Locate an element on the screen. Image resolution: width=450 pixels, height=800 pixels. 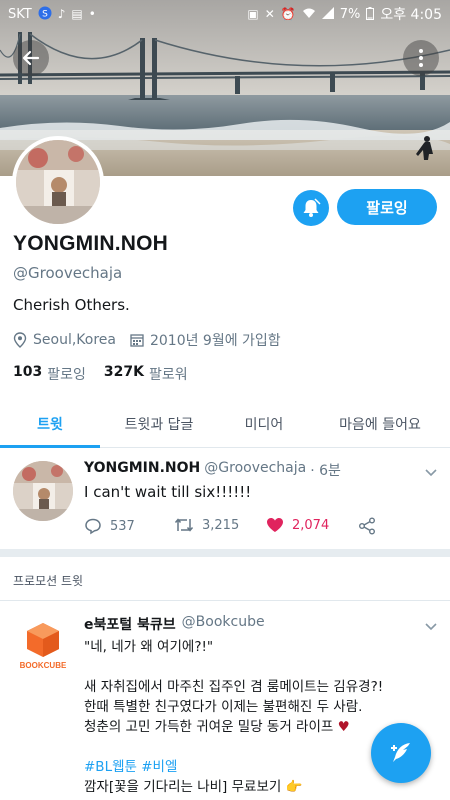
vertical-dots-icon is located at coordinates (421, 58).